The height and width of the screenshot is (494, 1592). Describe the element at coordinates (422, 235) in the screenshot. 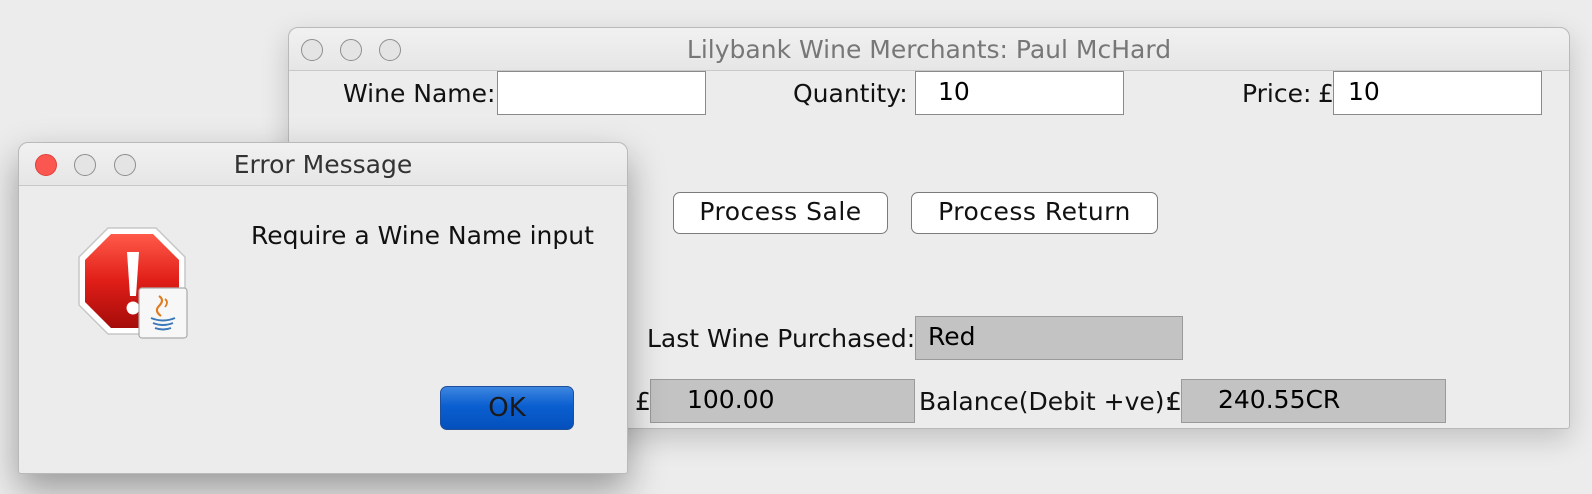

I see `error-message-text: Require a Wine Name input` at that location.